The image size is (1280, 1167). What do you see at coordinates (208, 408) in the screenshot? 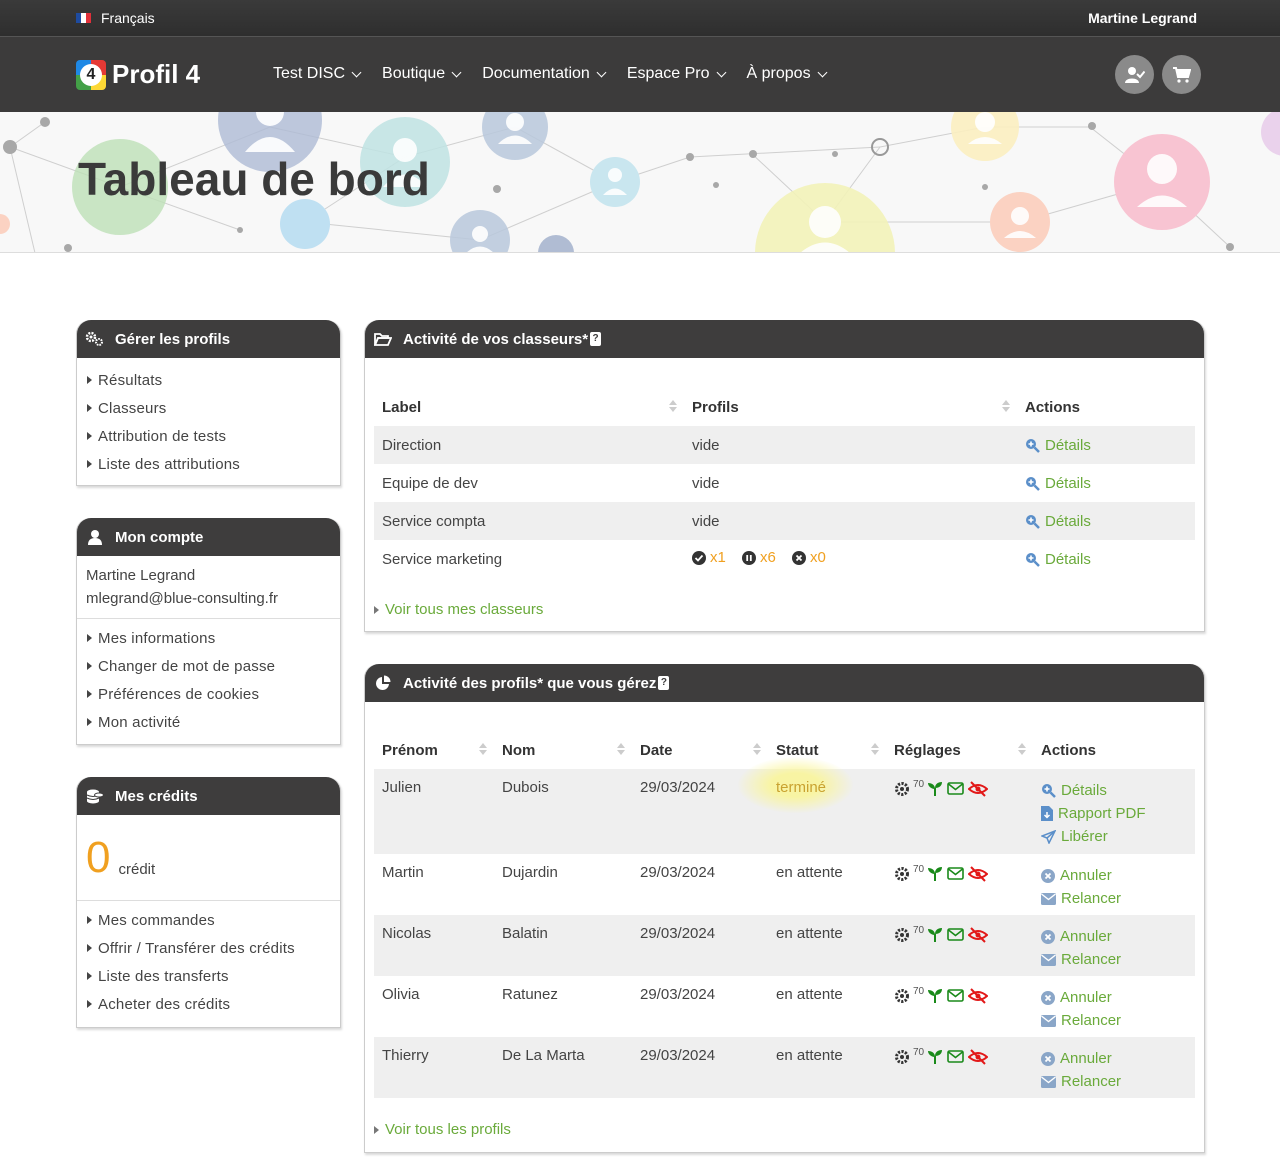
I see `link-classeurs: Classeurs` at bounding box center [208, 408].